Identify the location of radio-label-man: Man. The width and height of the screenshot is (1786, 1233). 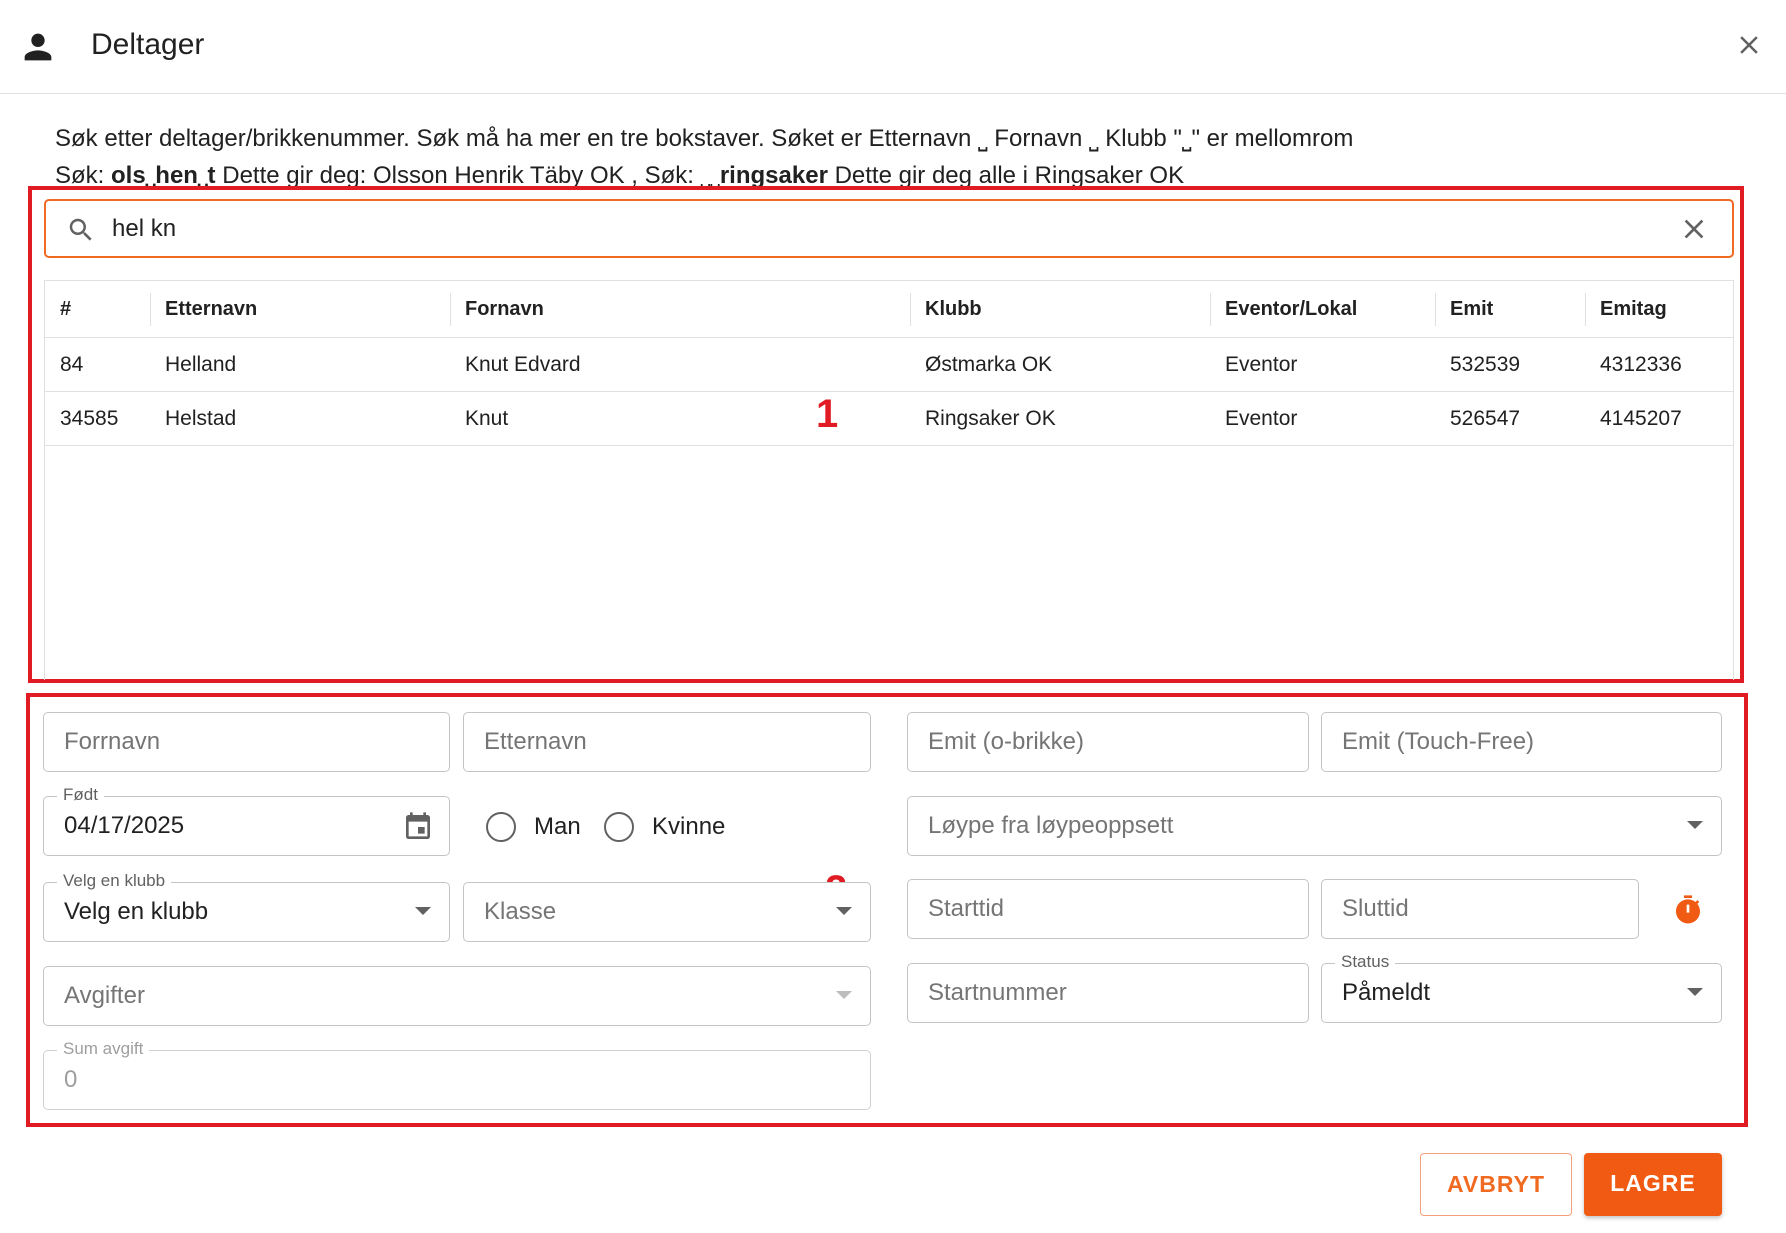
(557, 826).